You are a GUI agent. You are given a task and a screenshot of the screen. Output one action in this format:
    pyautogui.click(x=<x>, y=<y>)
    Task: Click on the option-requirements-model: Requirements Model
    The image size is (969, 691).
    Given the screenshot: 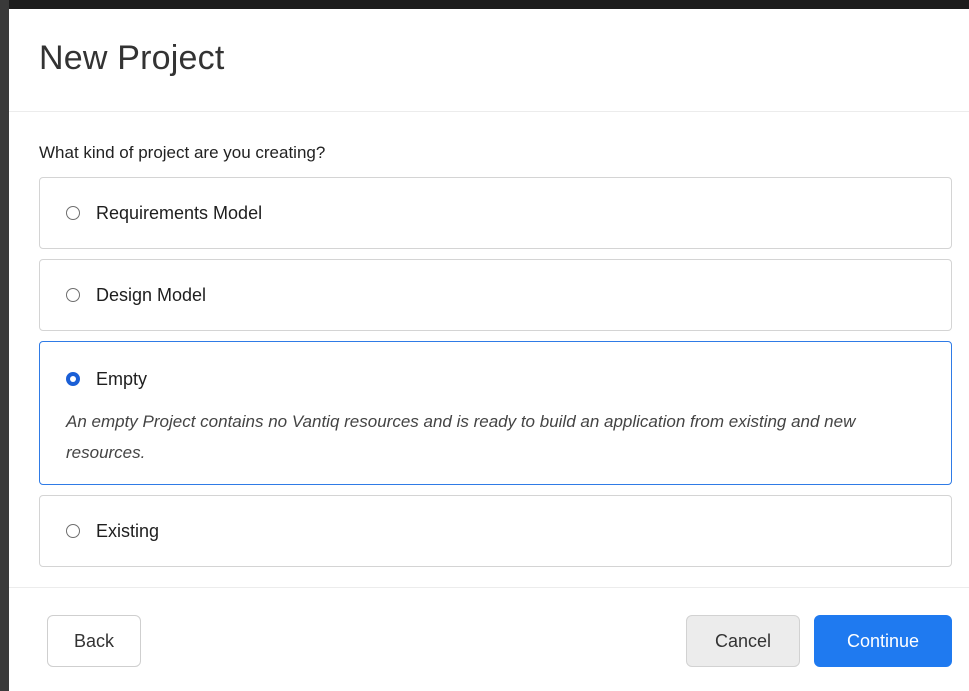 What is the action you would take?
    pyautogui.click(x=495, y=213)
    